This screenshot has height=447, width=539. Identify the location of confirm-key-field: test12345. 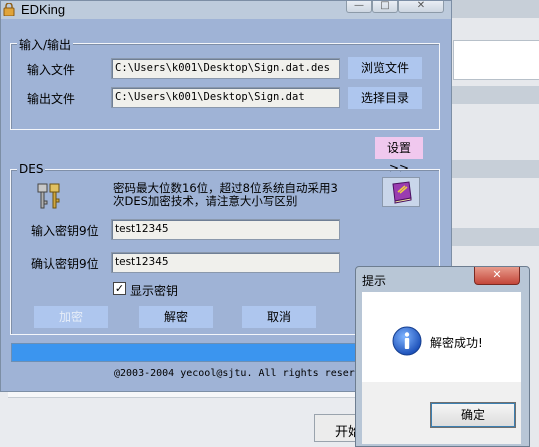
(225, 262).